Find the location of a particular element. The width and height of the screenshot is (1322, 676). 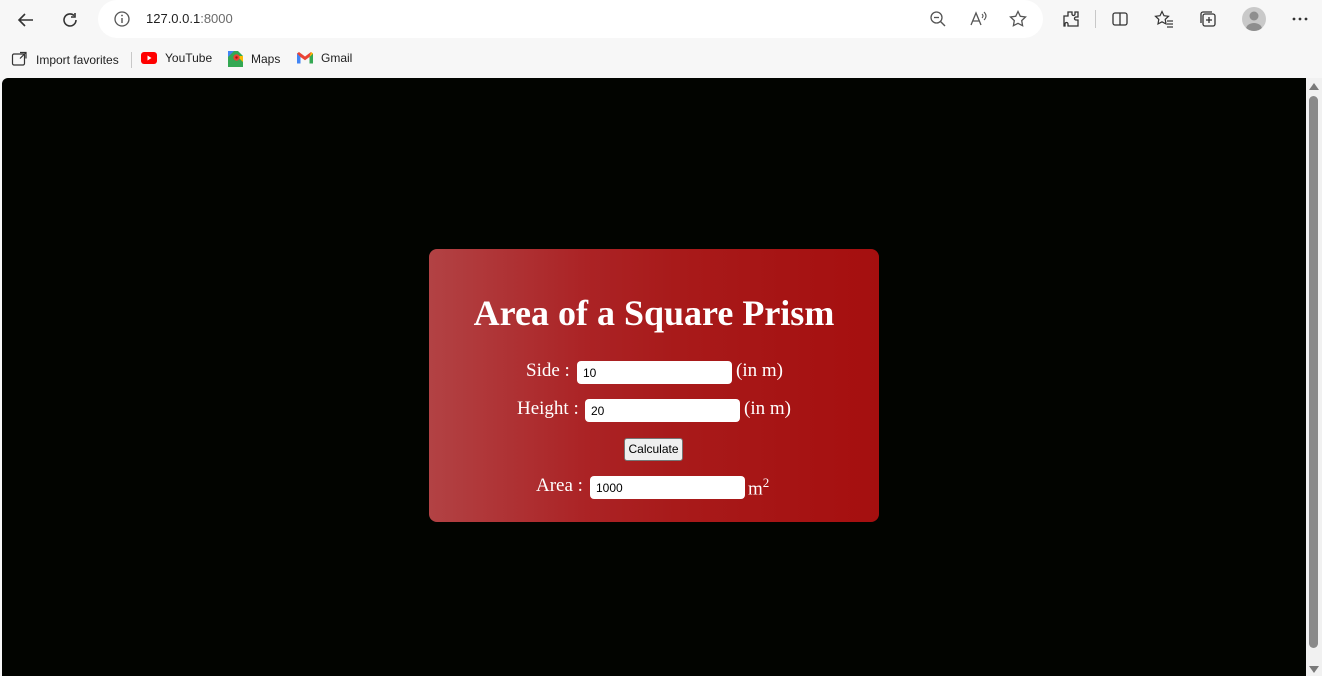

calculate-button: Calculate is located at coordinates (653, 449).